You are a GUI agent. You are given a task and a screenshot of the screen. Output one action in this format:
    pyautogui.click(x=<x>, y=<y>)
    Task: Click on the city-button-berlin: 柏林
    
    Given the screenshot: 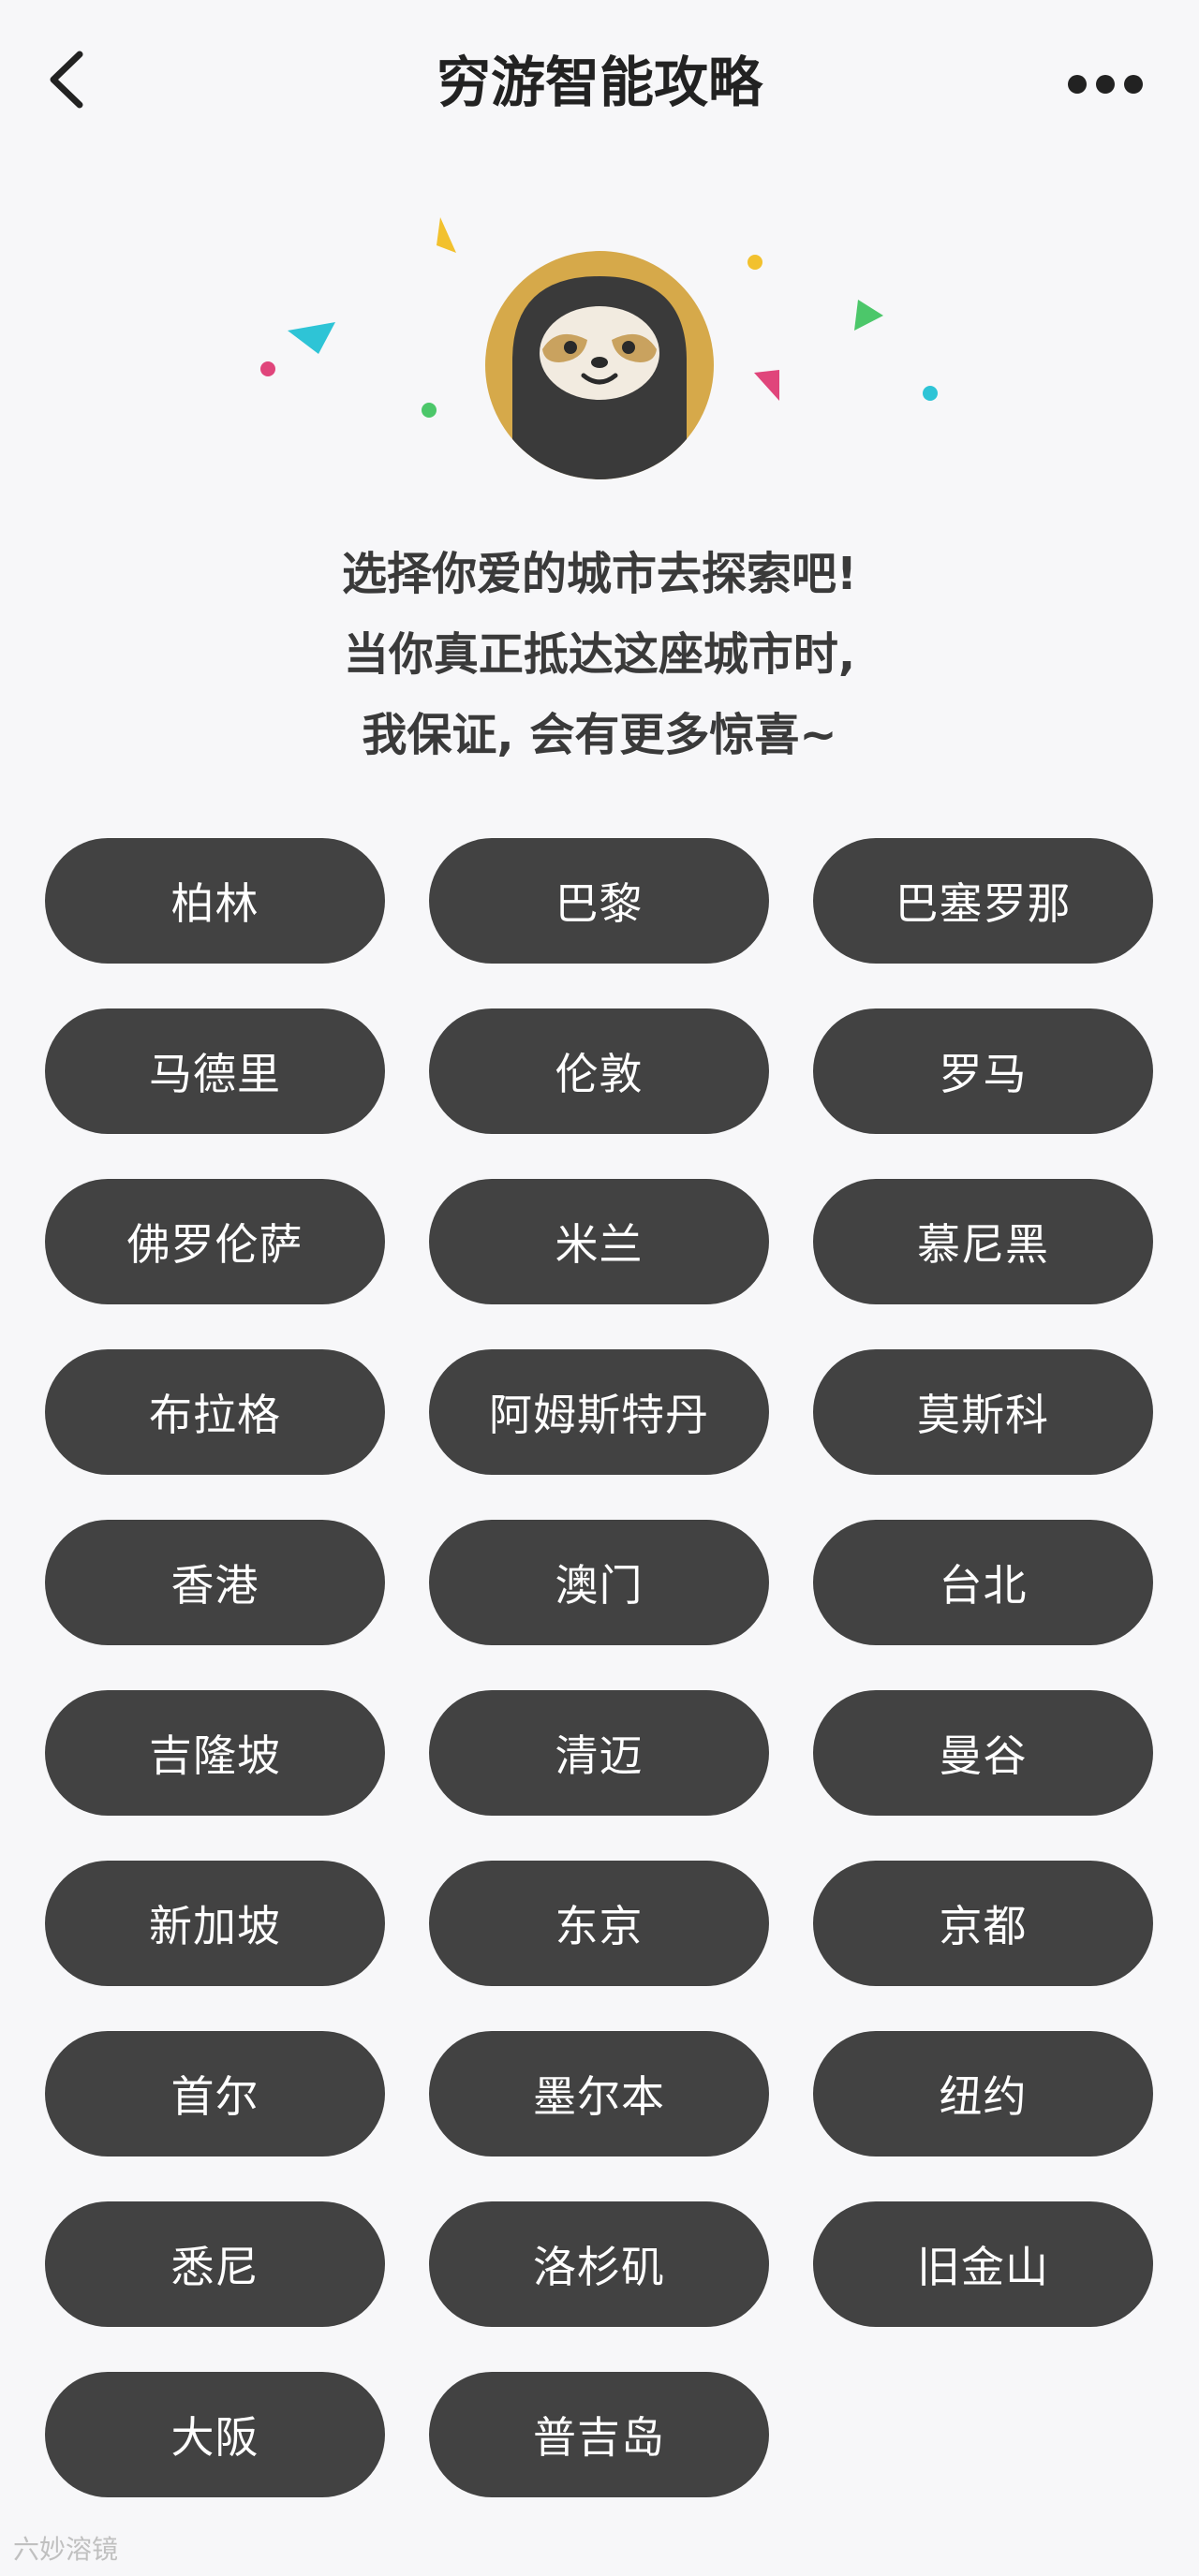 What is the action you would take?
    pyautogui.click(x=215, y=901)
    